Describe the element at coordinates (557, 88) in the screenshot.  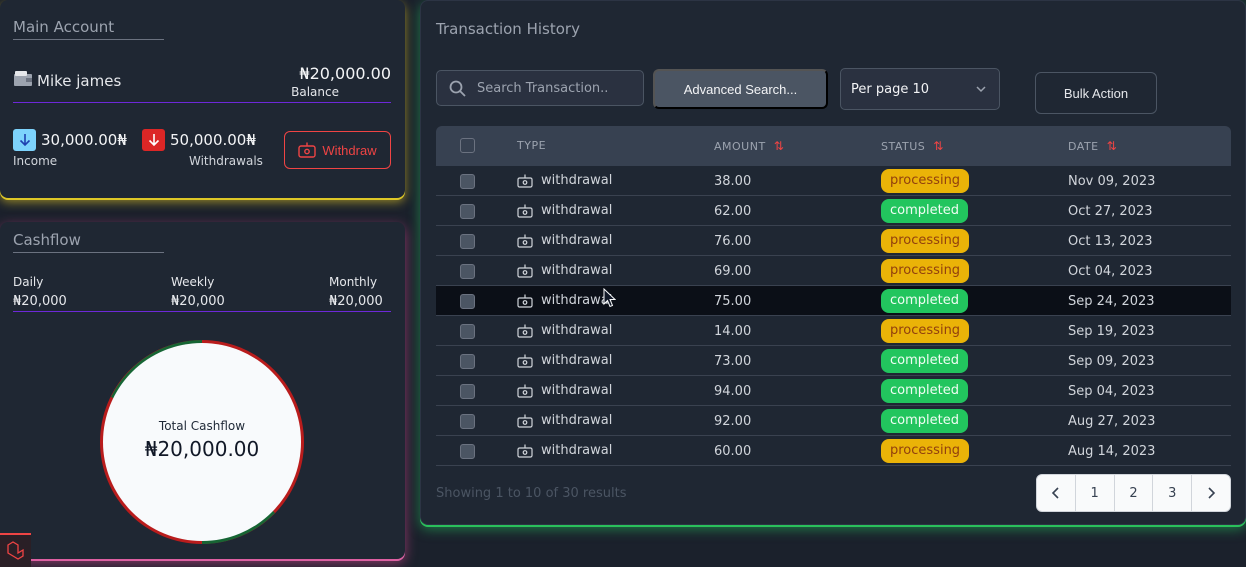
I see `search-input` at that location.